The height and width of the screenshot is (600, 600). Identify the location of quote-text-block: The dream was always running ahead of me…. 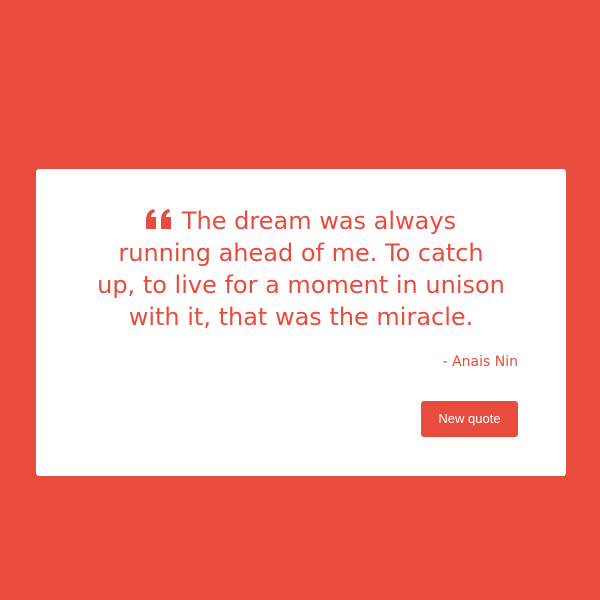
(301, 269).